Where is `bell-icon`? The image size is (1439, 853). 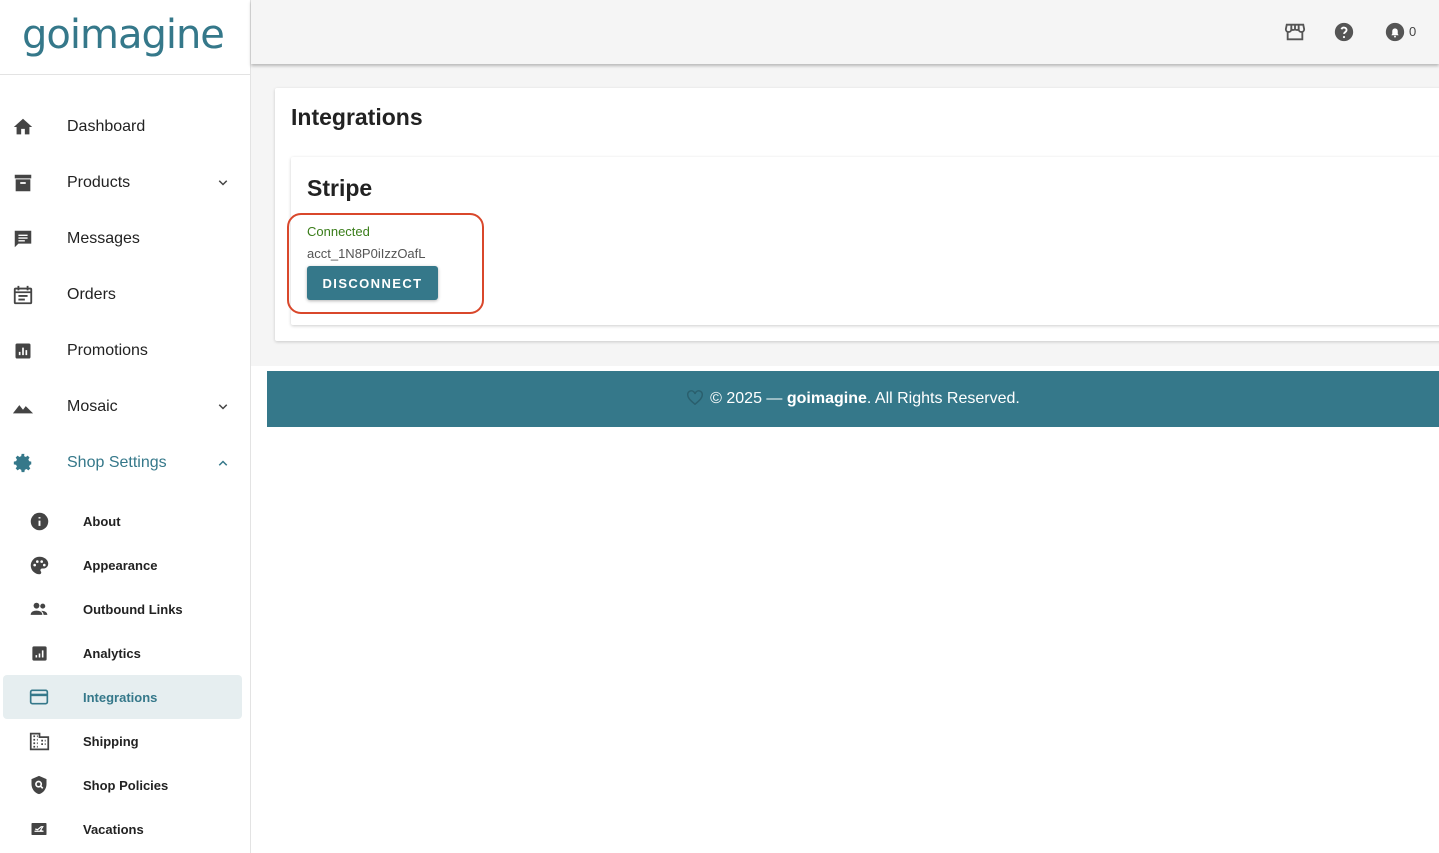
bell-icon is located at coordinates (1395, 32).